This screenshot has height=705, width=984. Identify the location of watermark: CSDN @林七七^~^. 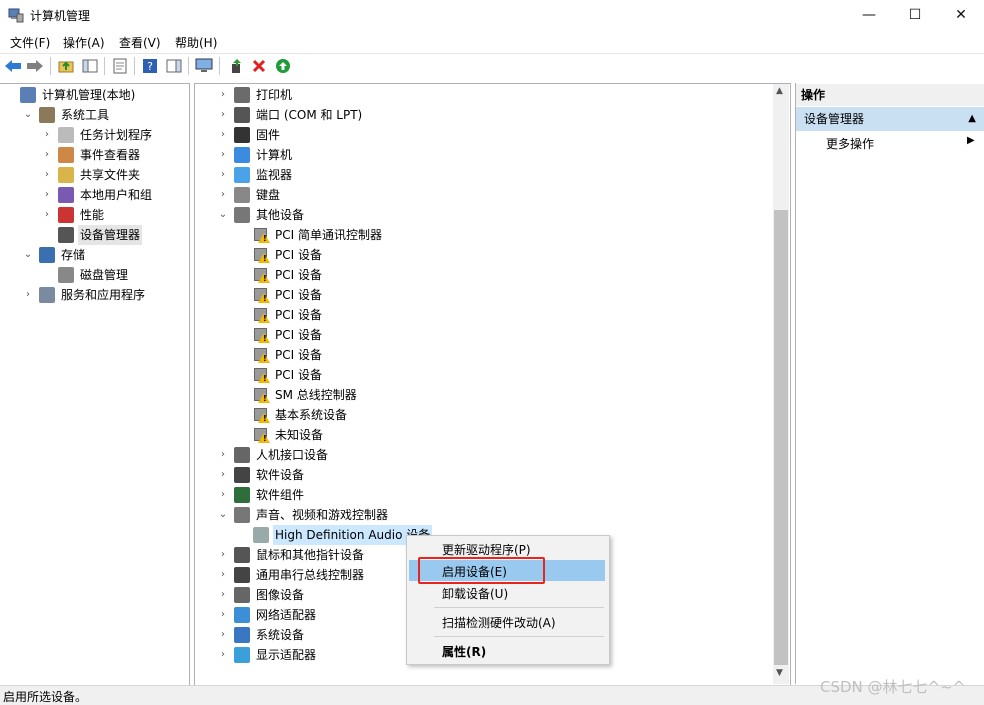
(893, 687).